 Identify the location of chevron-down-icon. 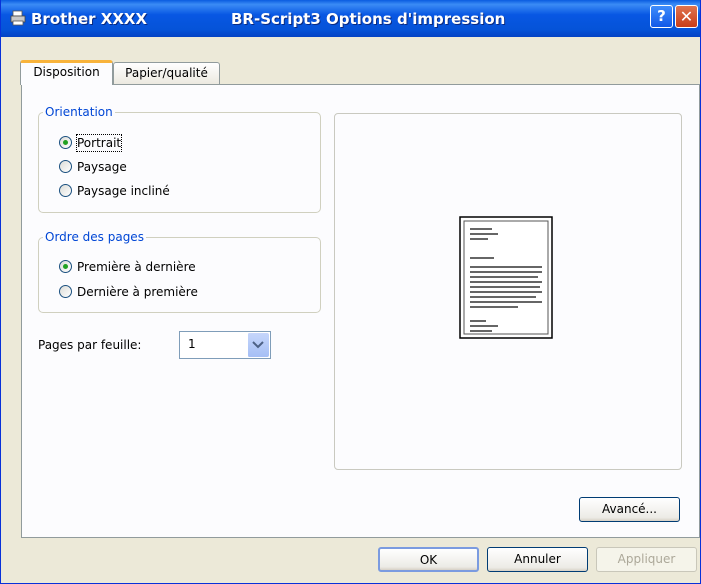
(258, 345).